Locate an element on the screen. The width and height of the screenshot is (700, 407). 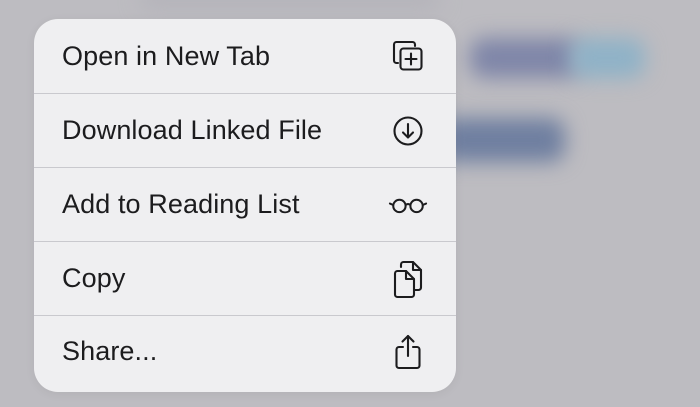
menu-item-label: Copy is located at coordinates (94, 278).